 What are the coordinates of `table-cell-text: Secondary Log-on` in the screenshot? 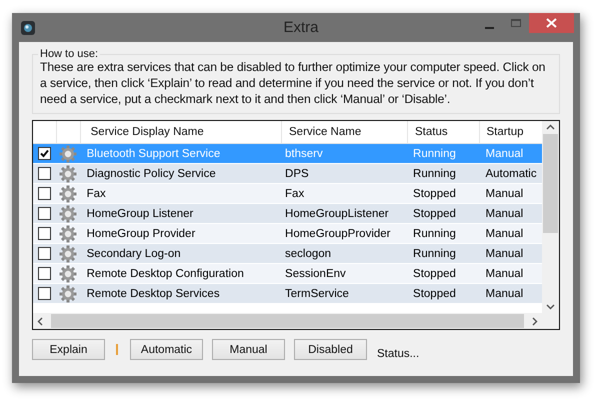 It's located at (134, 254).